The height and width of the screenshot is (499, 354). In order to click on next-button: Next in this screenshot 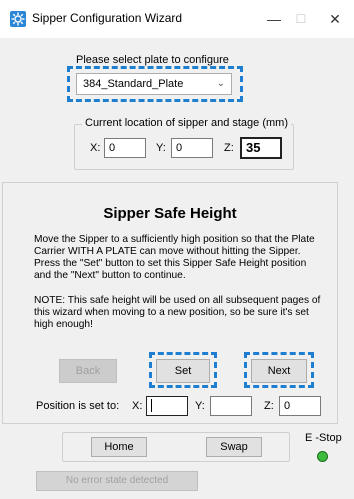, I will do `click(279, 371)`.